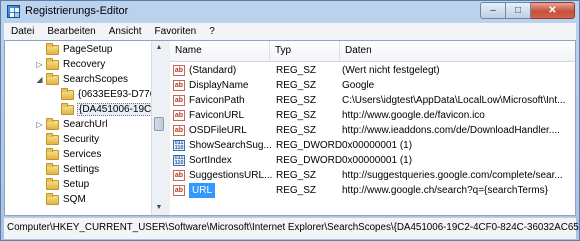 The width and height of the screenshot is (580, 241). What do you see at coordinates (358, 85) in the screenshot?
I see `value-data: Google` at bounding box center [358, 85].